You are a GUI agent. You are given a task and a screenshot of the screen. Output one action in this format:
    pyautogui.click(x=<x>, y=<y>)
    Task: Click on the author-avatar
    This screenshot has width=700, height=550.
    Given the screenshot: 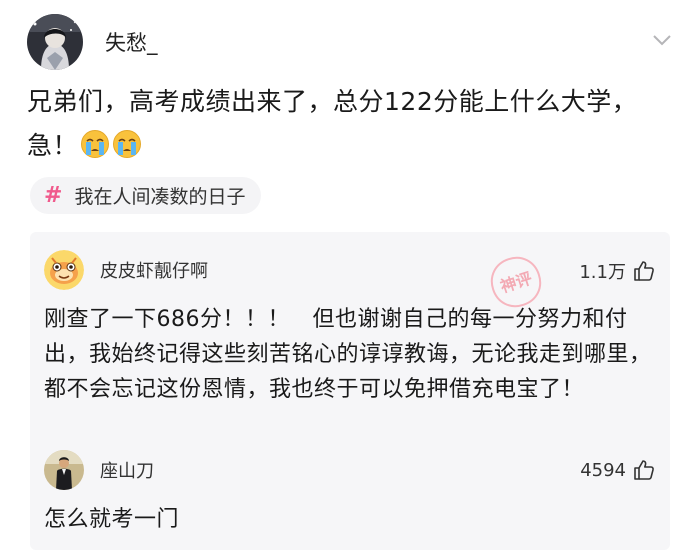 What is the action you would take?
    pyautogui.click(x=55, y=42)
    